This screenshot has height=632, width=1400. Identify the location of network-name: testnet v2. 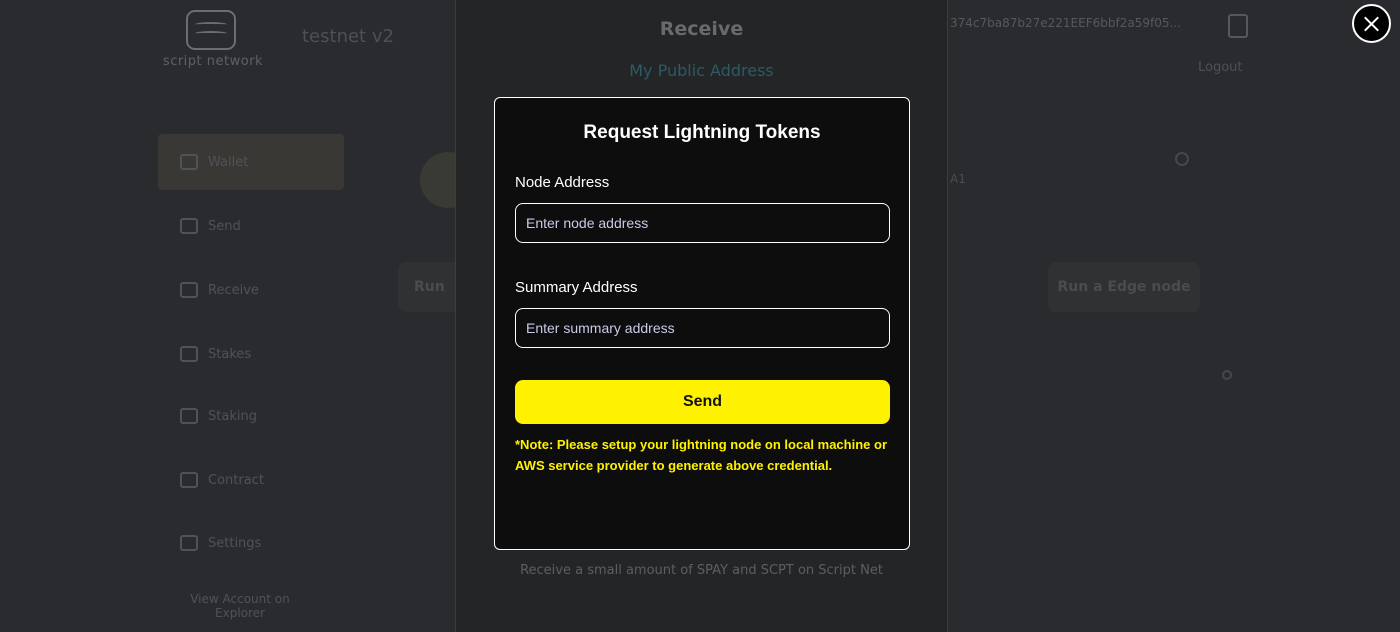
(348, 36).